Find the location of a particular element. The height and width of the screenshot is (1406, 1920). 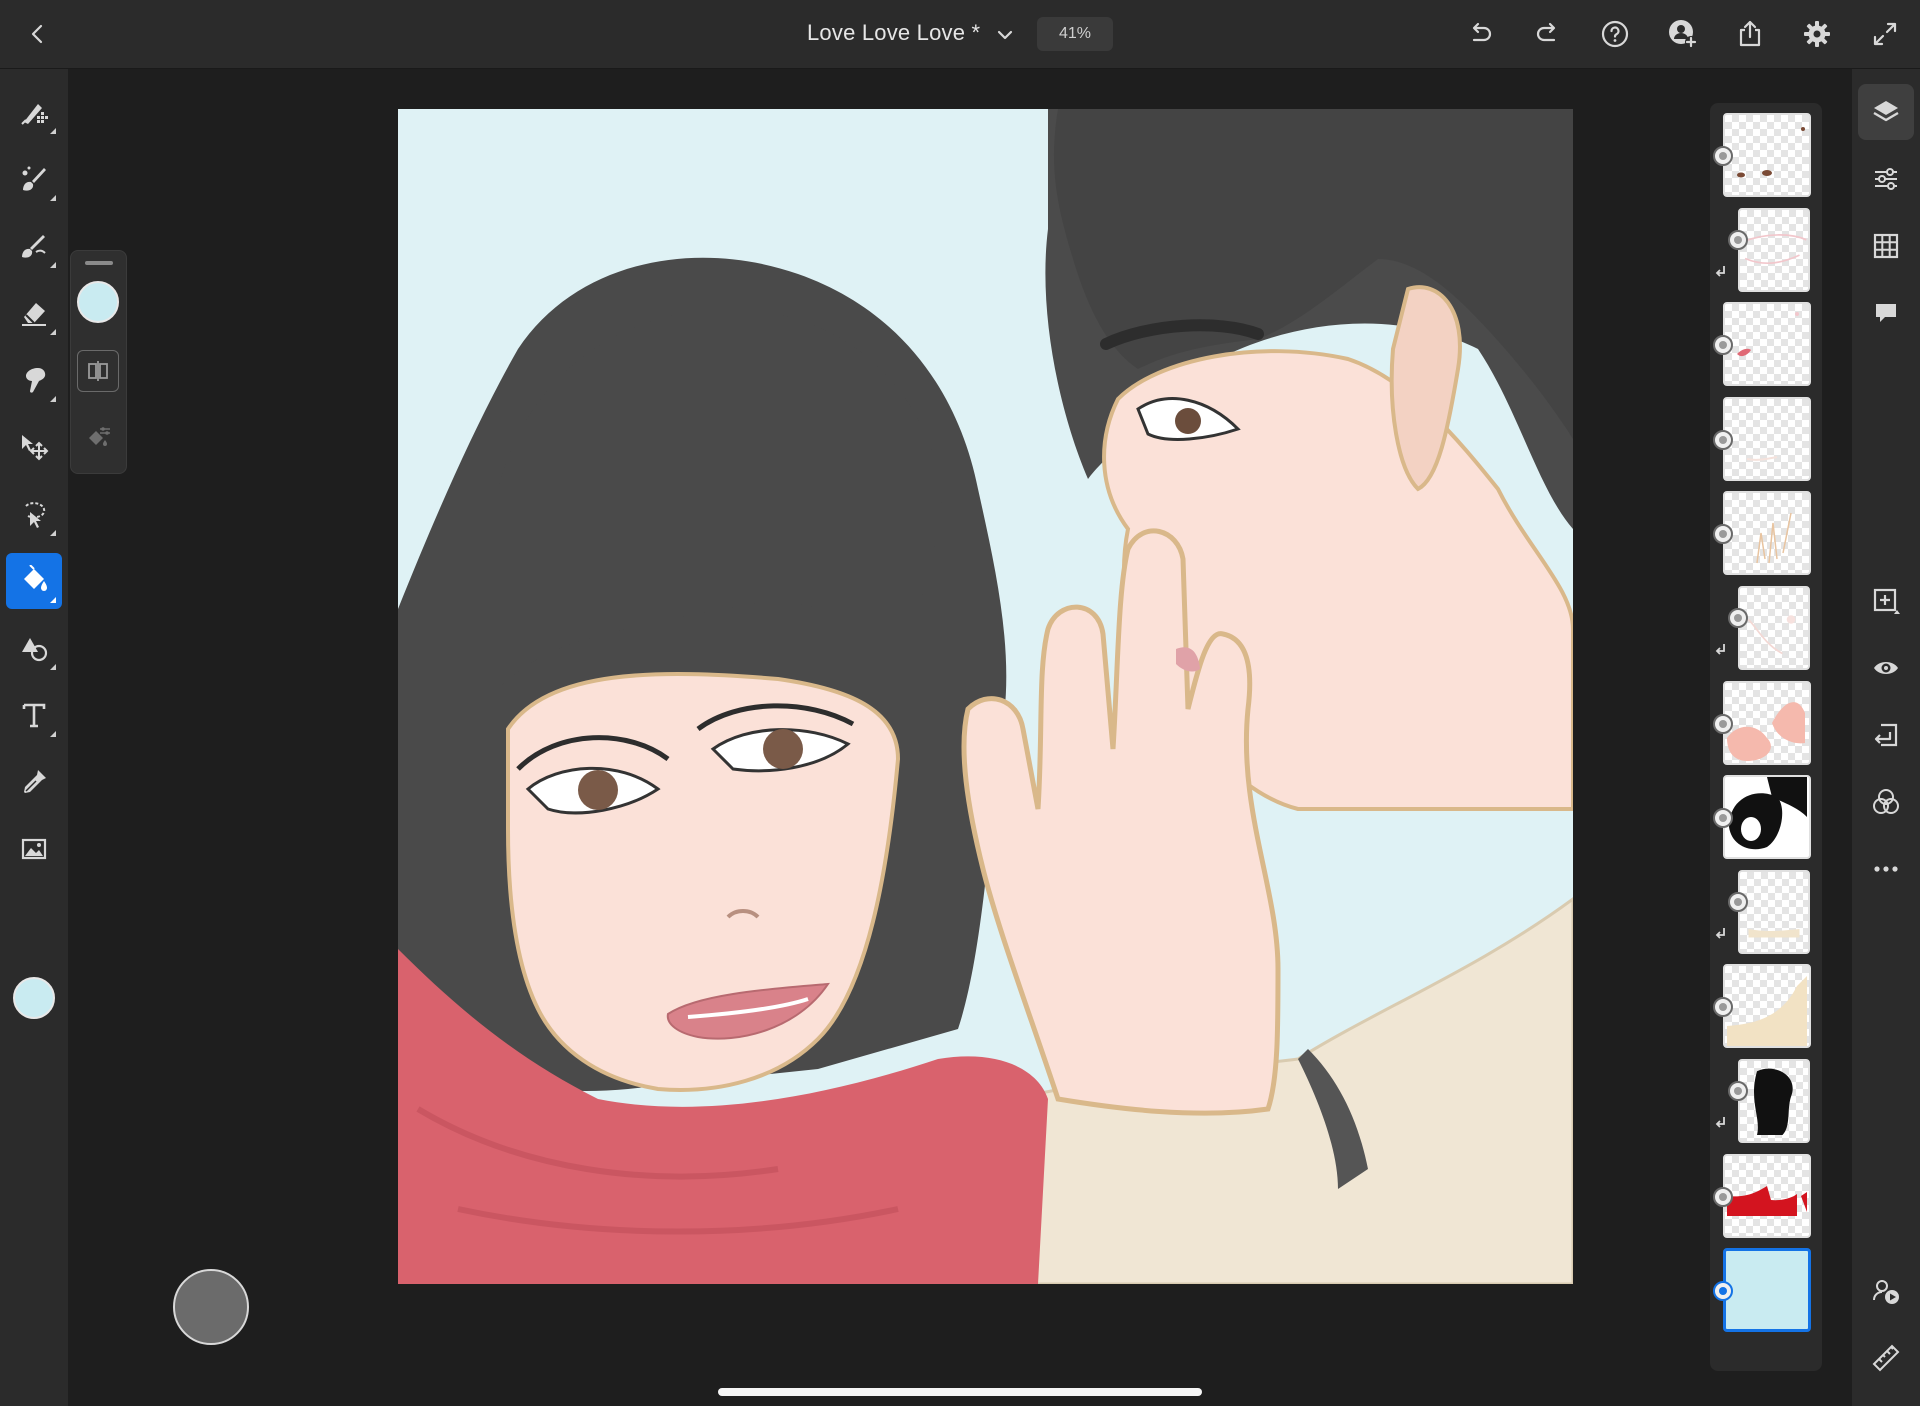

fullscreen-button is located at coordinates (1885, 34).